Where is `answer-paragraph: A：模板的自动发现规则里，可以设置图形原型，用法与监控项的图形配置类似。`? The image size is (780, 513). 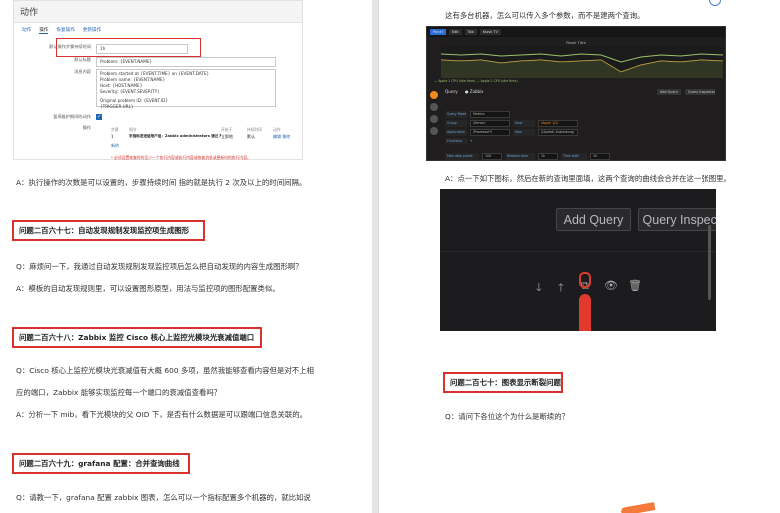 answer-paragraph: A：模板的自动发现规则里，可以设置图形原型，用法与监控项的图形配置类似。 is located at coordinates (148, 288).